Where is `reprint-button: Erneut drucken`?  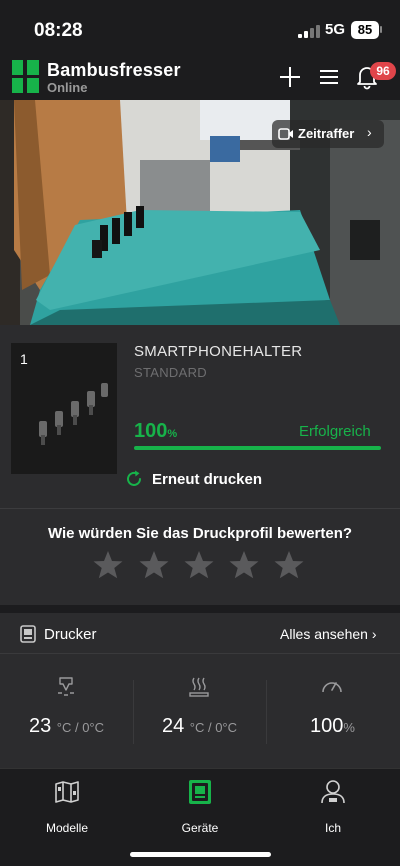 reprint-button: Erneut drucken is located at coordinates (204, 479).